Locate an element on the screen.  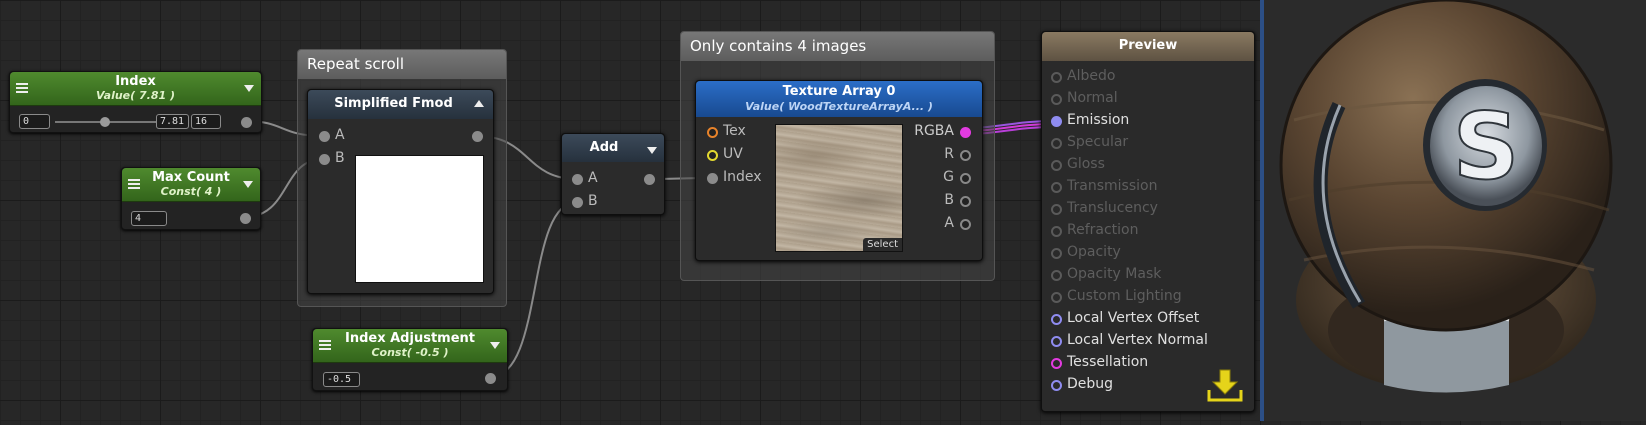
node-header: Add is located at coordinates (613, 148).